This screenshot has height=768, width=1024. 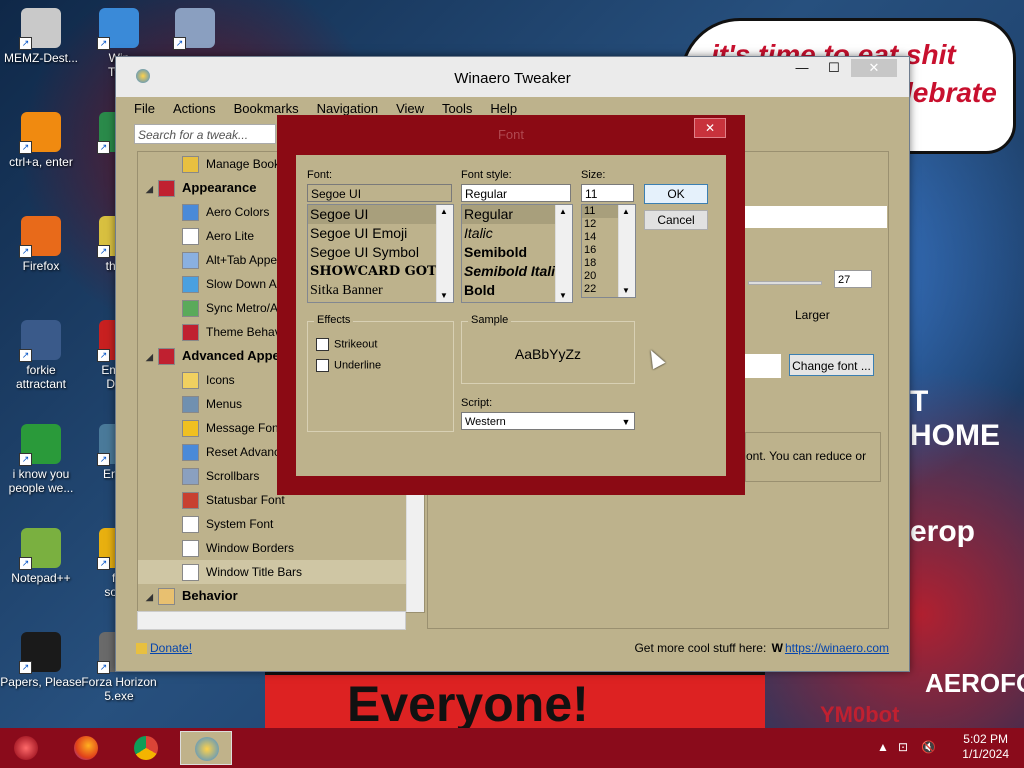 I want to click on size-list: 11 12 14 16 18 20 22 ▲ ▼, so click(x=608, y=251).